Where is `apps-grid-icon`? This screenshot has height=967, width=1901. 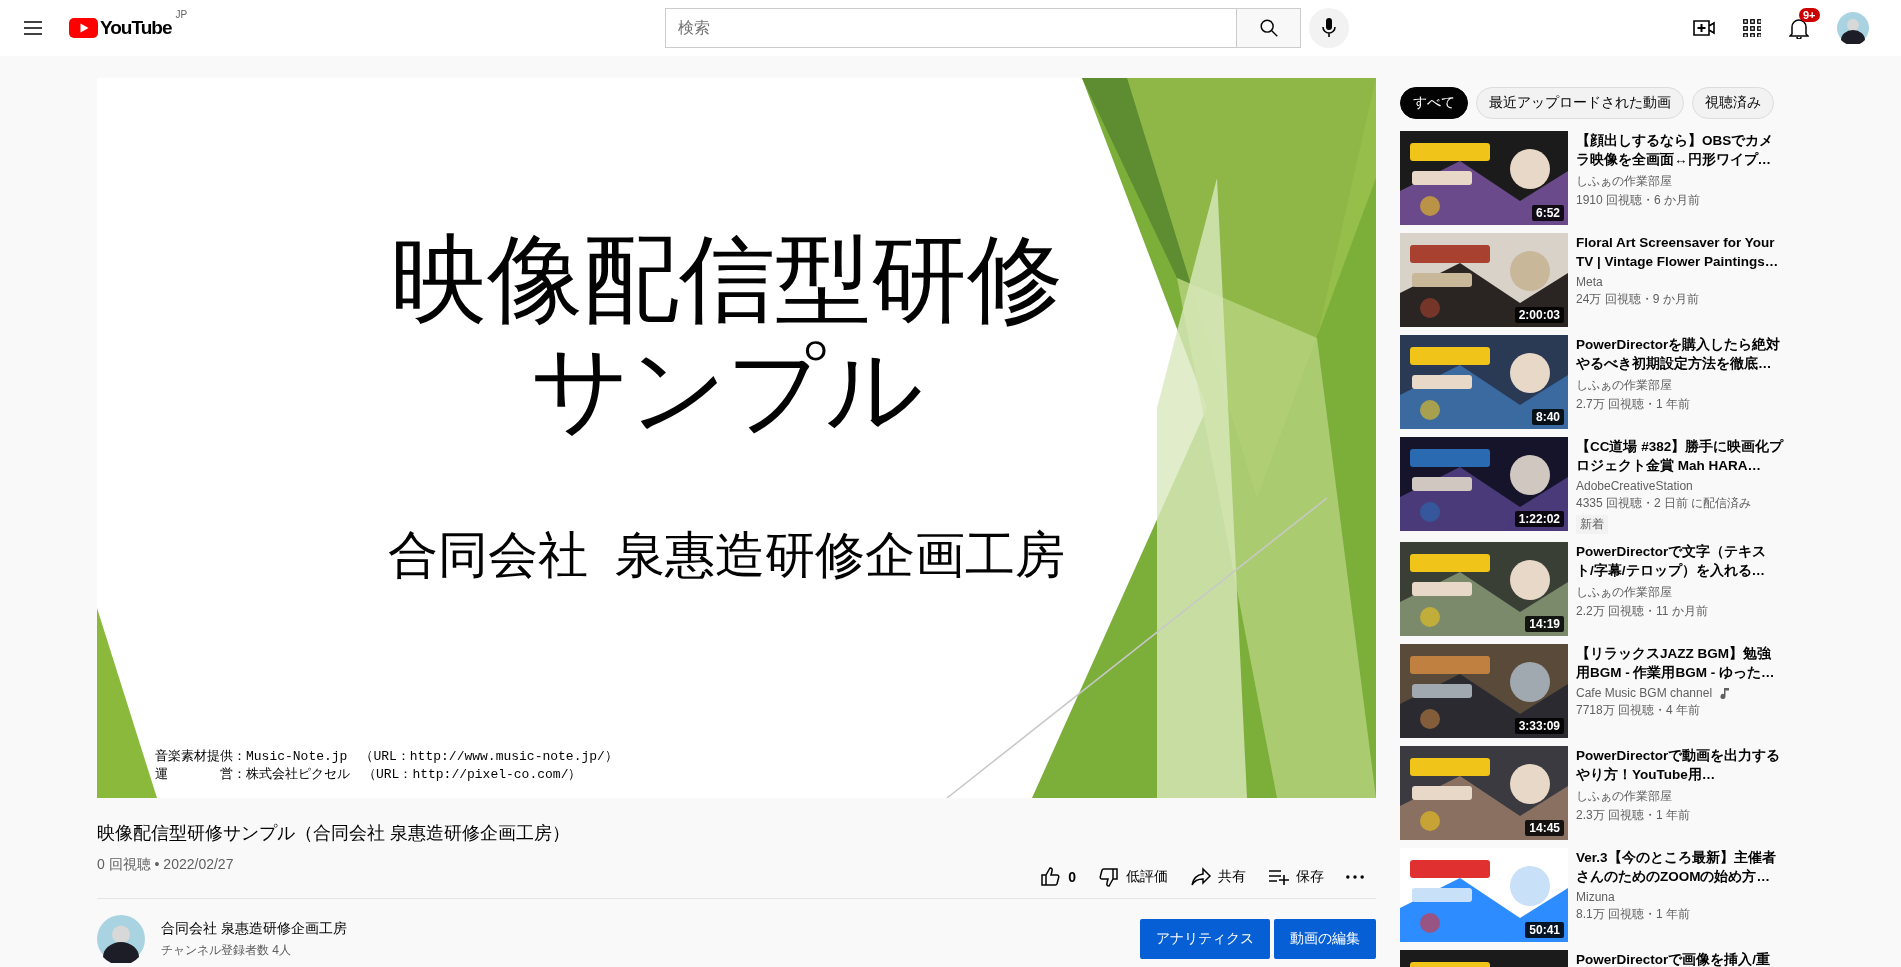
apps-grid-icon is located at coordinates (1752, 28).